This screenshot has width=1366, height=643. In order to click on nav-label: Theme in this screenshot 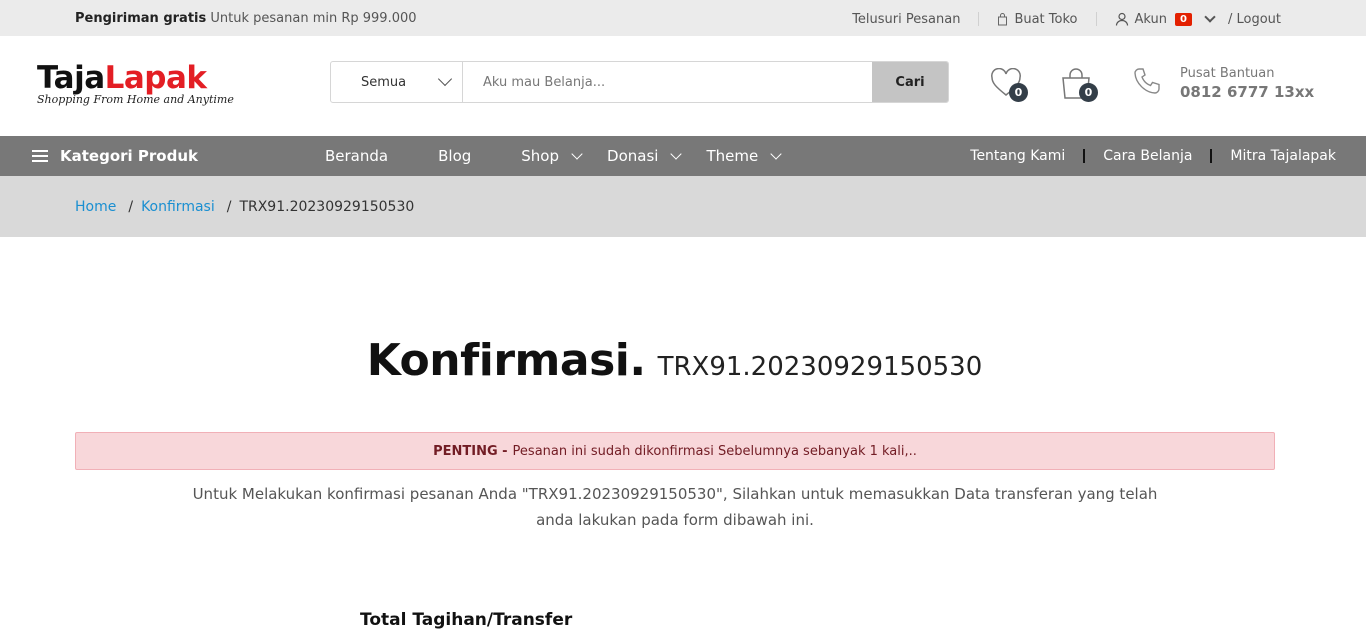, I will do `click(732, 156)`.